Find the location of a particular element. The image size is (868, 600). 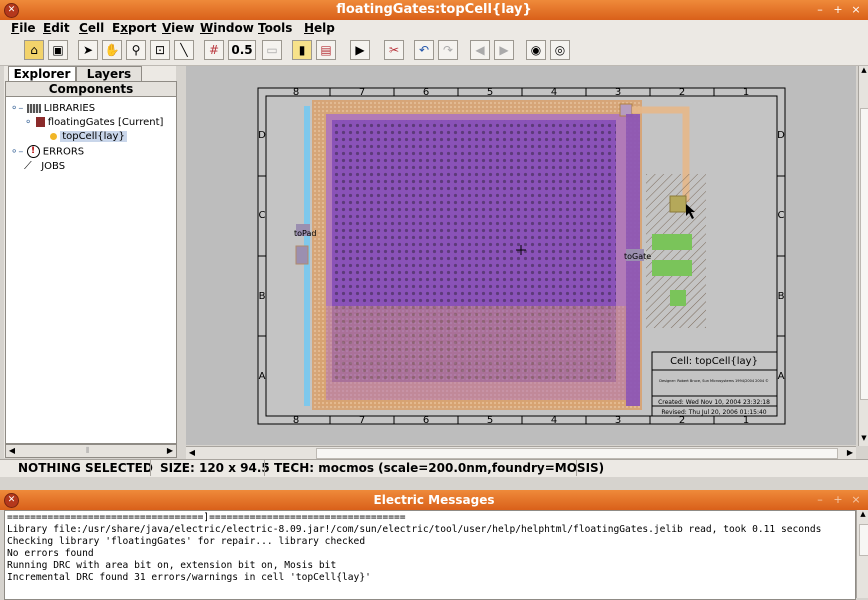

menu-view: View is located at coordinates (178, 28).